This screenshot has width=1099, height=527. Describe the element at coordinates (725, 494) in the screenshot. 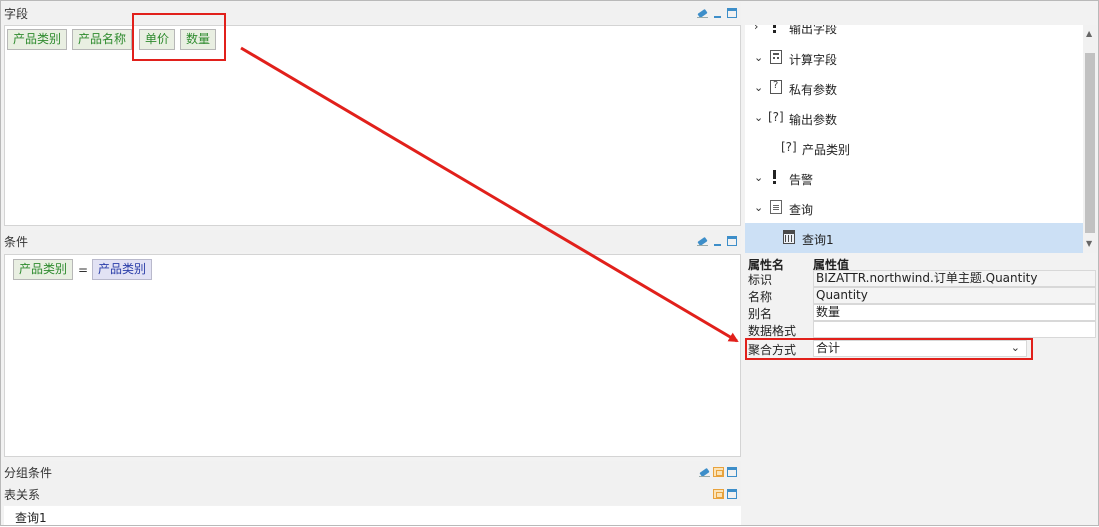

I see `relations-panel-tools` at that location.